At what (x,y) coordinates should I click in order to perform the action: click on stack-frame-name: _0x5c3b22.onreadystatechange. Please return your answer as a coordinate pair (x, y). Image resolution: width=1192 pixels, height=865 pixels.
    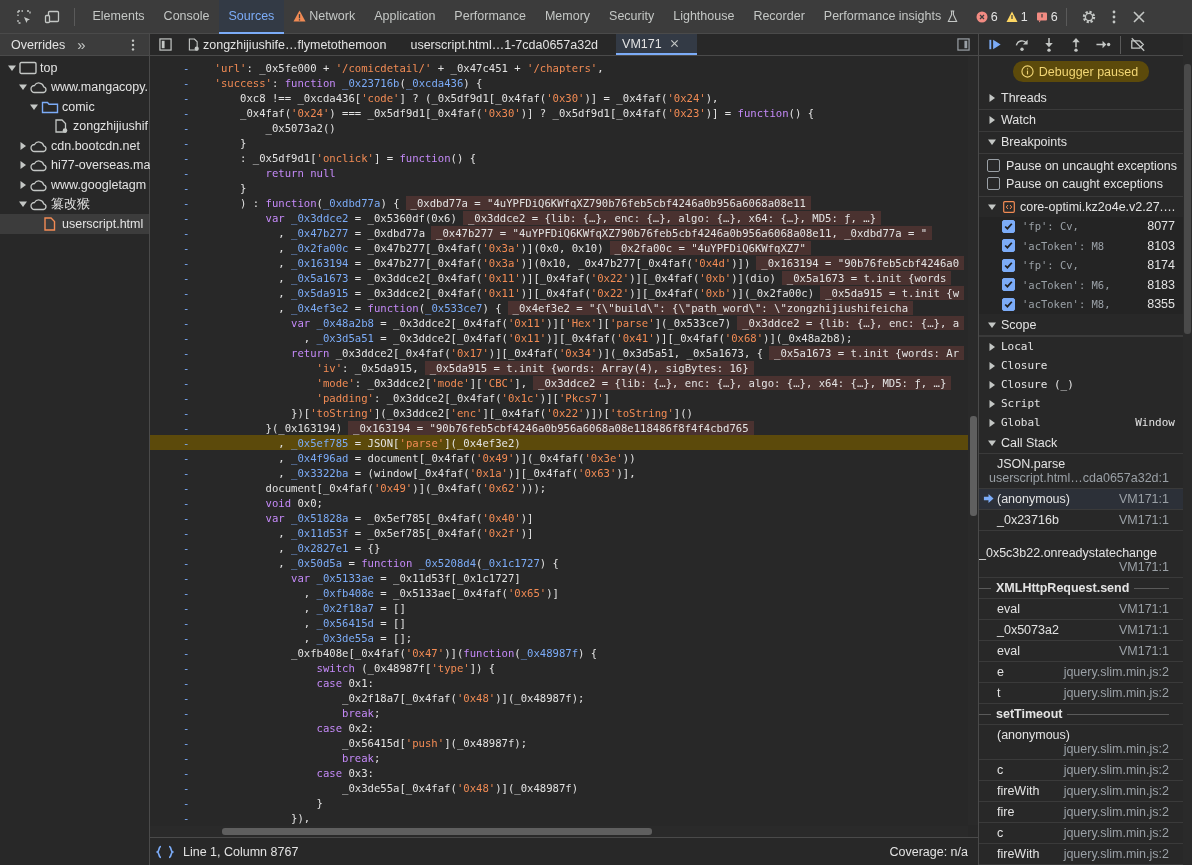
    Looking at the image, I should click on (1068, 553).